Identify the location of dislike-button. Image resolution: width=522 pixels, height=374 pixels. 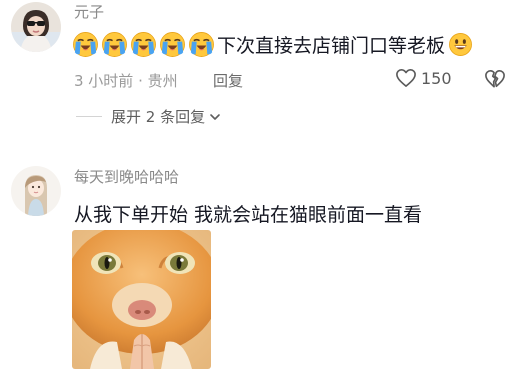
(495, 81).